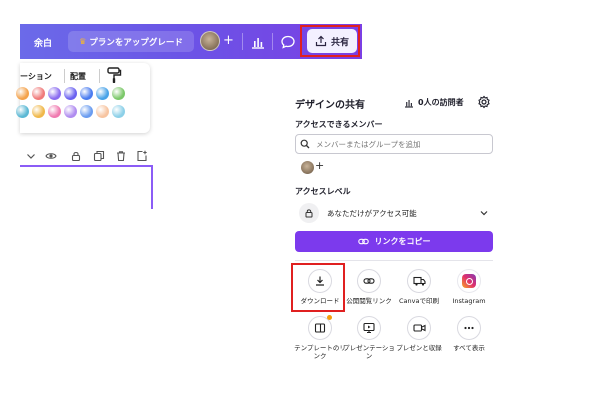 This screenshot has width=600, height=400. What do you see at coordinates (419, 348) in the screenshot?
I see `option-label: プレゼンと収録` at bounding box center [419, 348].